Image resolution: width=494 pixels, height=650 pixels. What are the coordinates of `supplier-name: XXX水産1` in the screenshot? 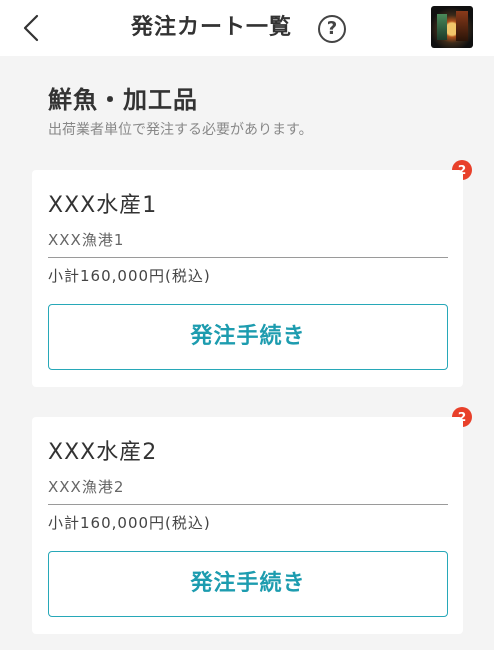 It's located at (103, 205).